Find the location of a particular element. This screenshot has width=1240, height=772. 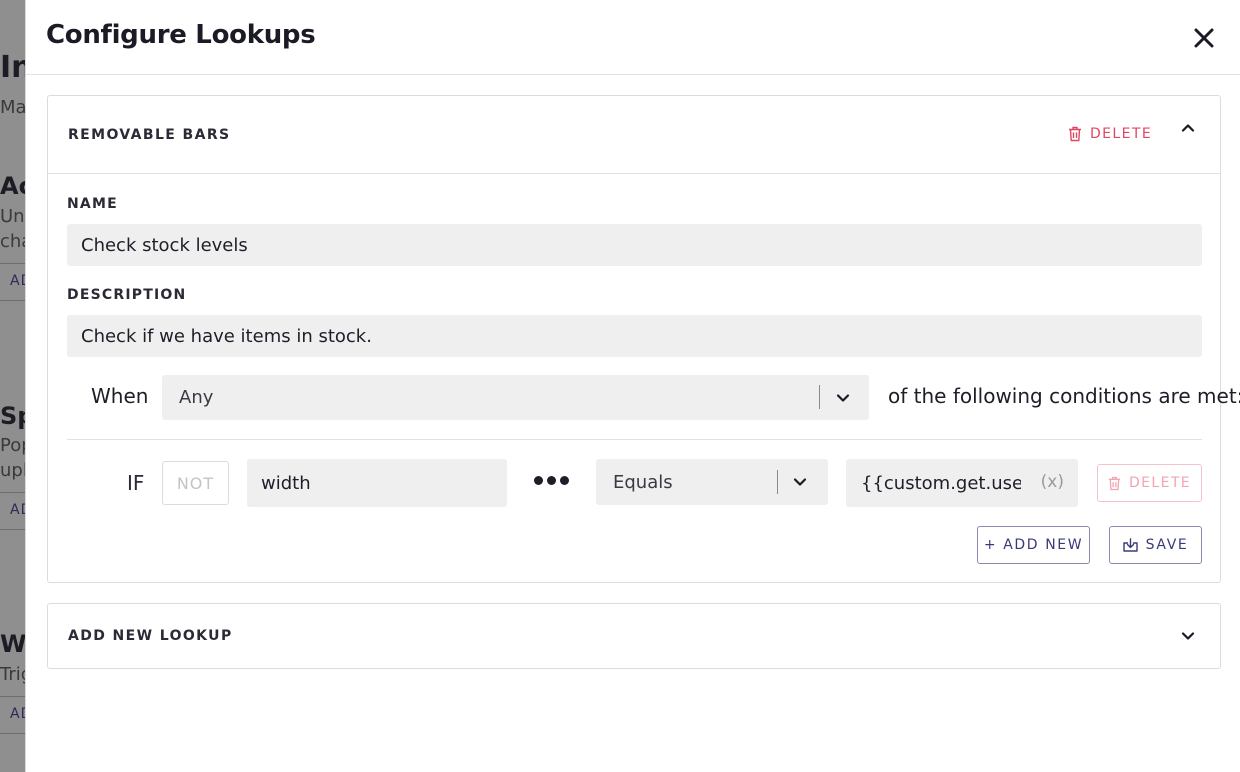

add-condition-label: + ADD NEW is located at coordinates (1033, 545).